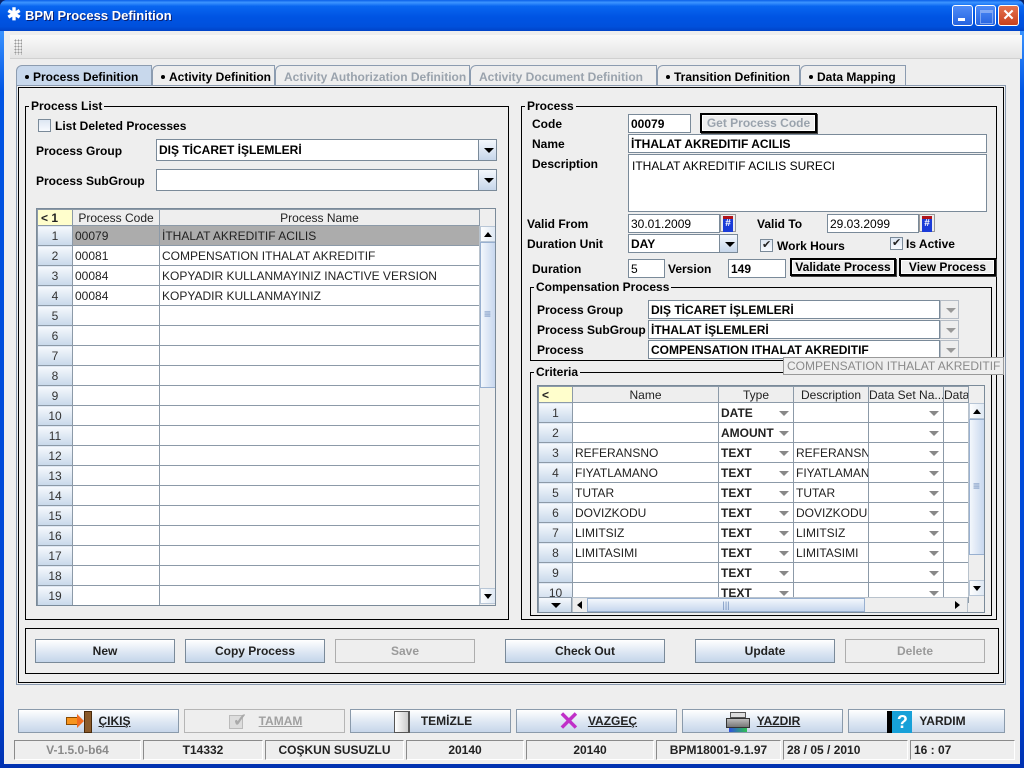  I want to click on row-header: 11, so click(55, 435).